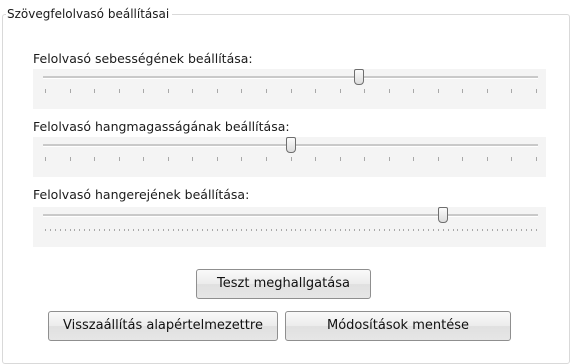 Image resolution: width=574 pixels, height=364 pixels. Describe the element at coordinates (290, 145) in the screenshot. I see `pitch-slider-thumb` at that location.